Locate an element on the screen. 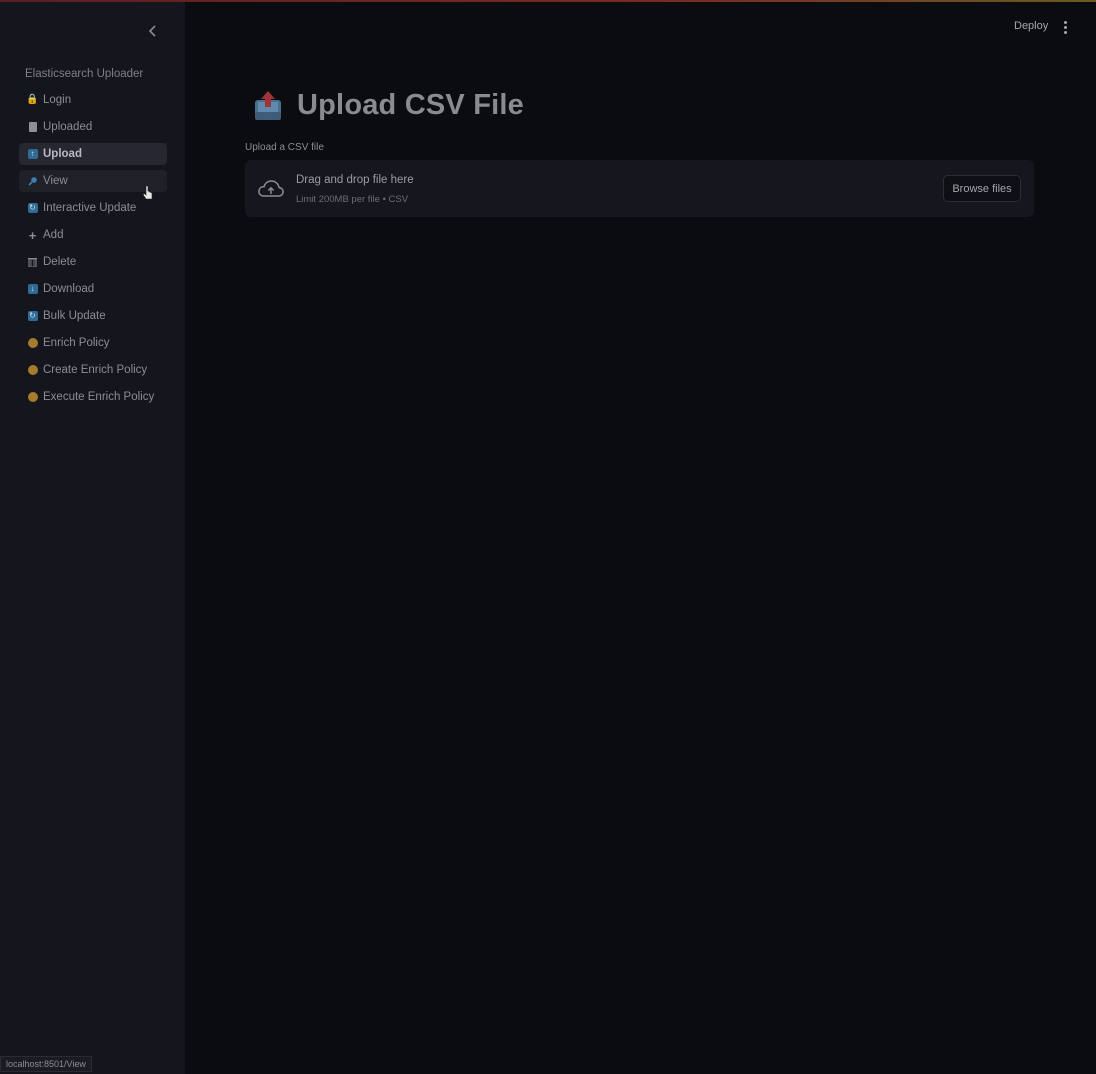 The width and height of the screenshot is (1096, 1074). chevron-left-icon is located at coordinates (152, 31).